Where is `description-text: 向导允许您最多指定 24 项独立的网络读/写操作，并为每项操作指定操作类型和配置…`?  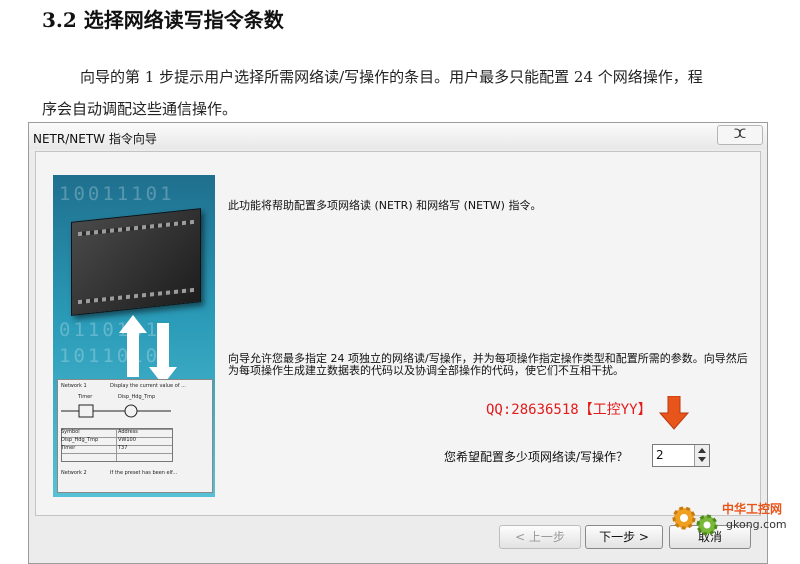 description-text: 向导允许您最多指定 24 项独立的网络读/写操作，并为每项操作指定操作类型和配置… is located at coordinates (488, 364).